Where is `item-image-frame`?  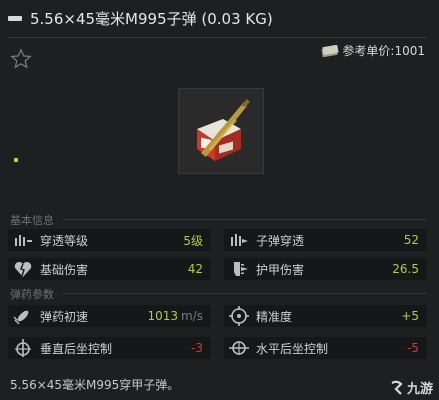 item-image-frame is located at coordinates (221, 131).